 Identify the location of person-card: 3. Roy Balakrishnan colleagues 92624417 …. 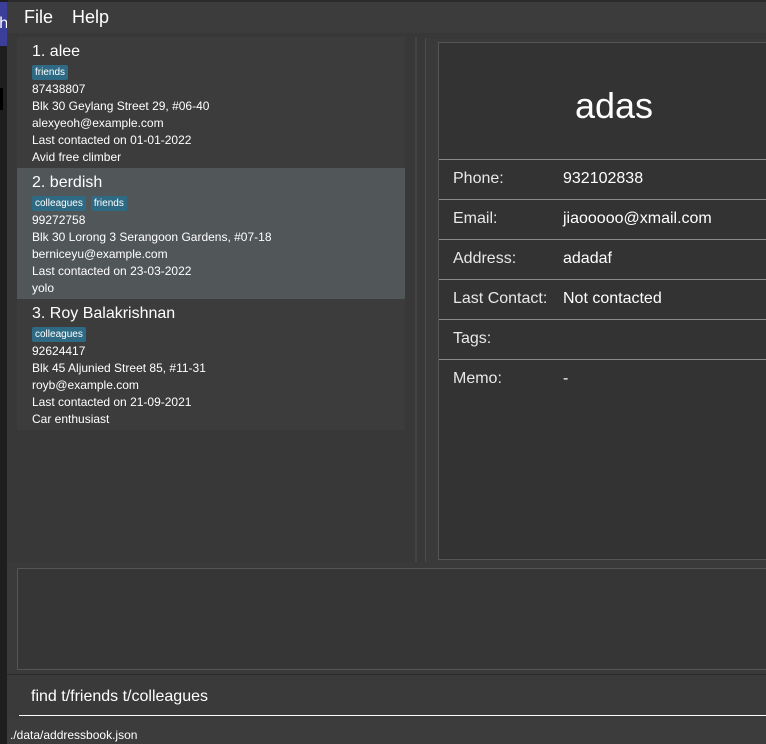
(211, 364).